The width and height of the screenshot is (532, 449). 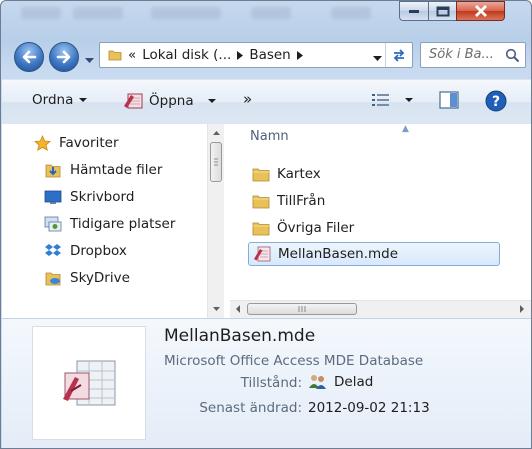 I want to click on file-item-kartex: Kartex, so click(x=287, y=174).